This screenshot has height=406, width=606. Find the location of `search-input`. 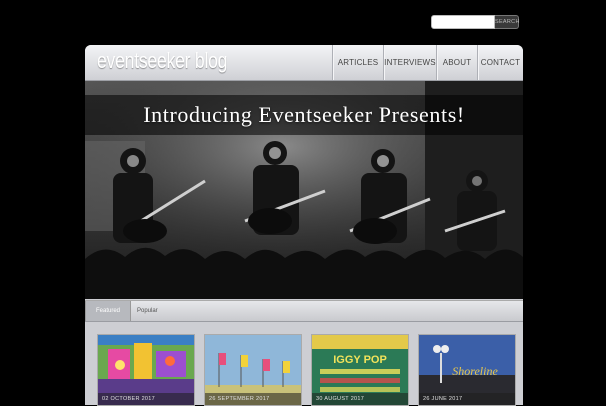

search-input is located at coordinates (463, 22).